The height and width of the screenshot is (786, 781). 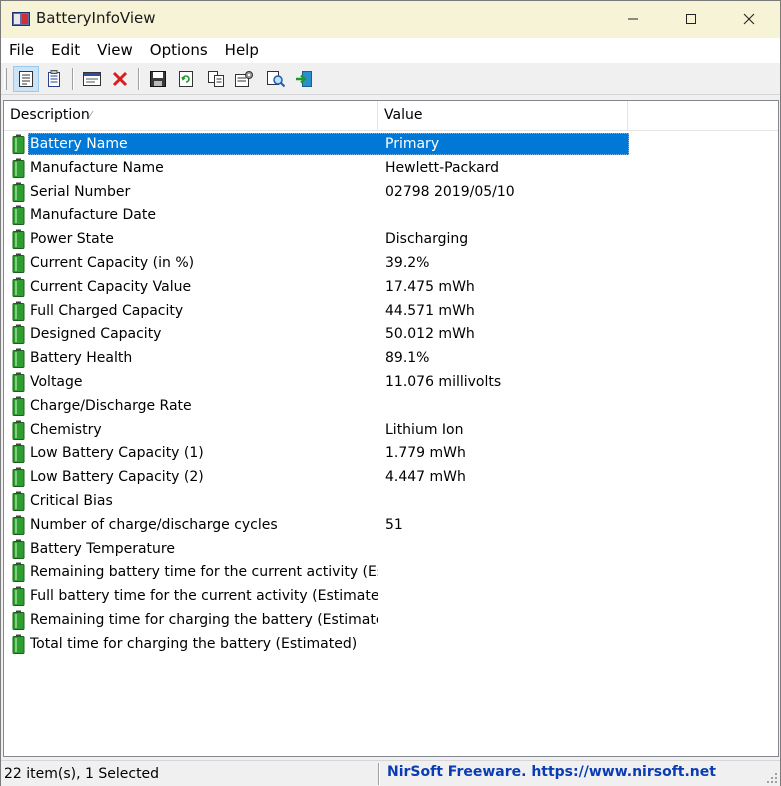 I want to click on report-button, so click(x=54, y=79).